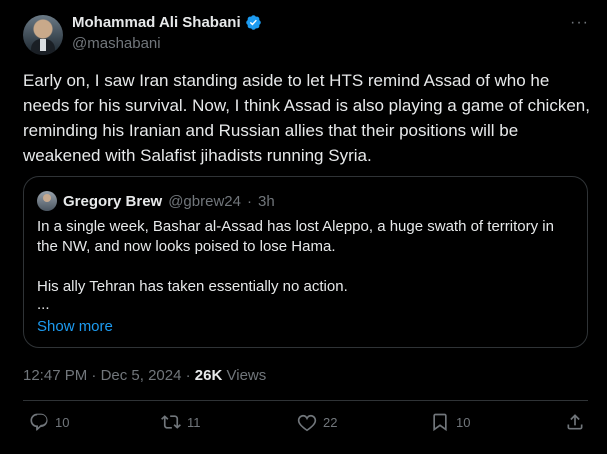 The image size is (607, 454). What do you see at coordinates (112, 201) in the screenshot?
I see `quote-author-name: Gregory Brew` at bounding box center [112, 201].